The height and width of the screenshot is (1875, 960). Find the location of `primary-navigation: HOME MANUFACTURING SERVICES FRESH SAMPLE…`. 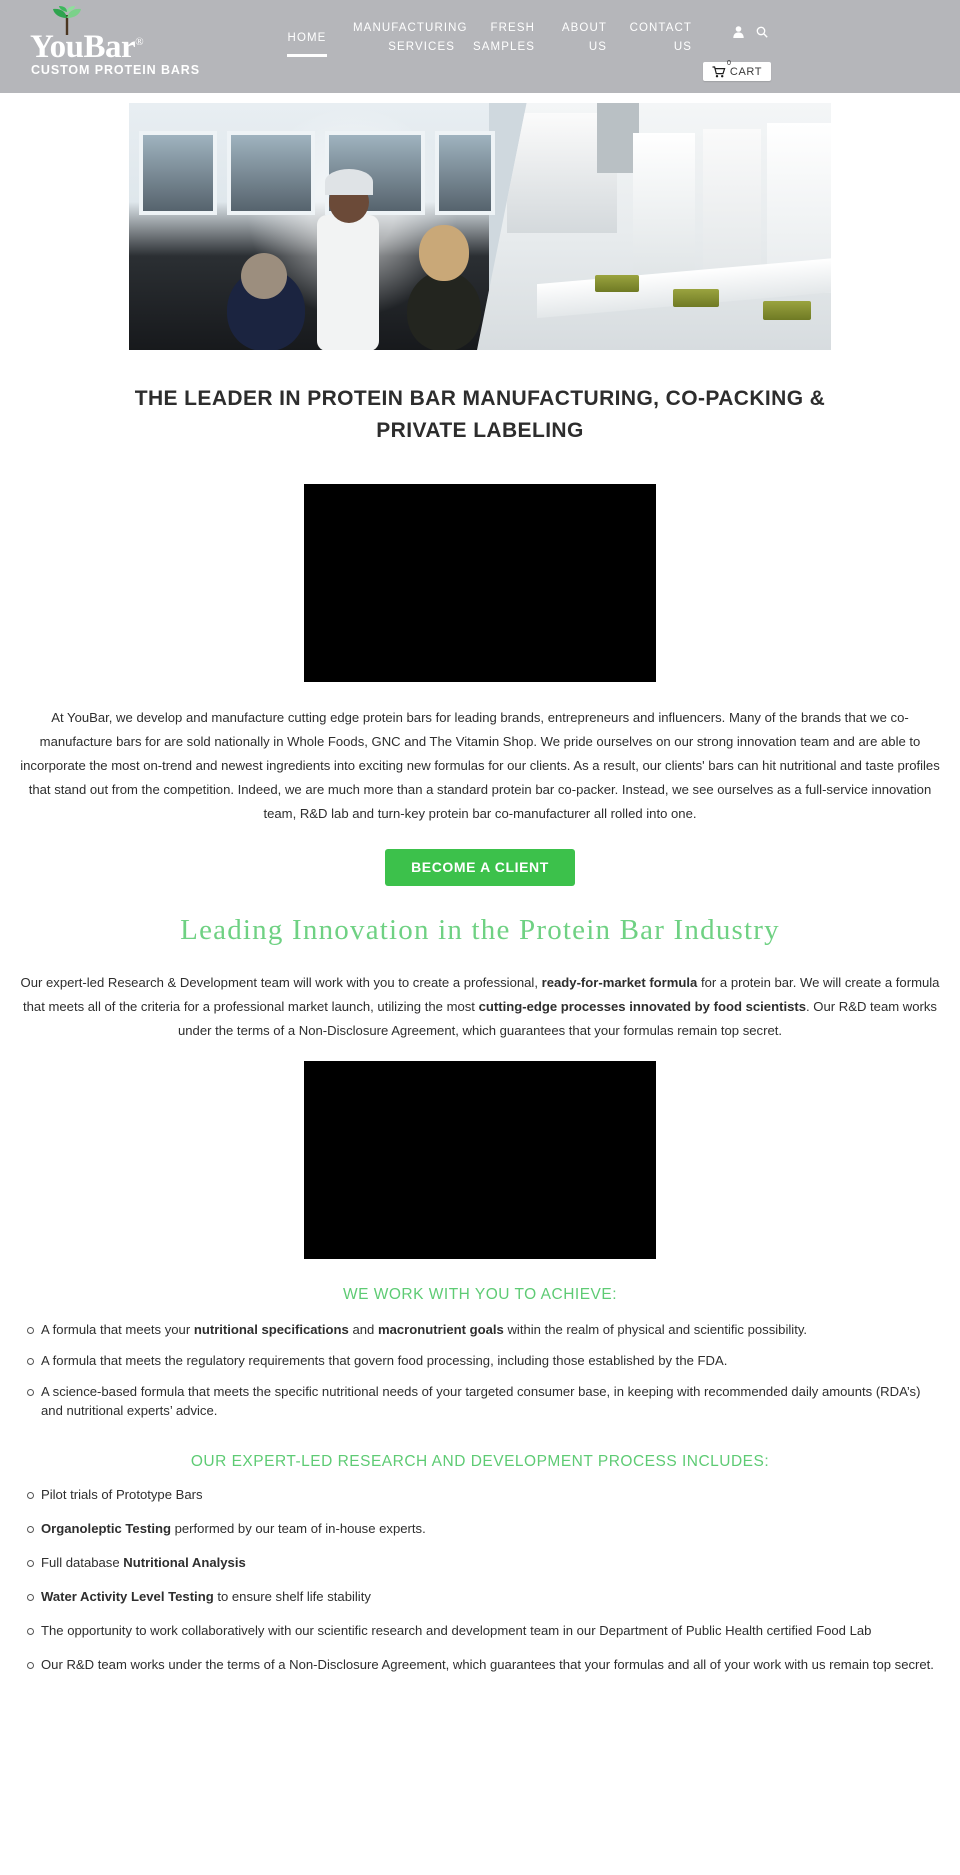

primary-navigation: HOME MANUFACTURING SERVICES FRESH SAMPLE… is located at coordinates (530, 33).